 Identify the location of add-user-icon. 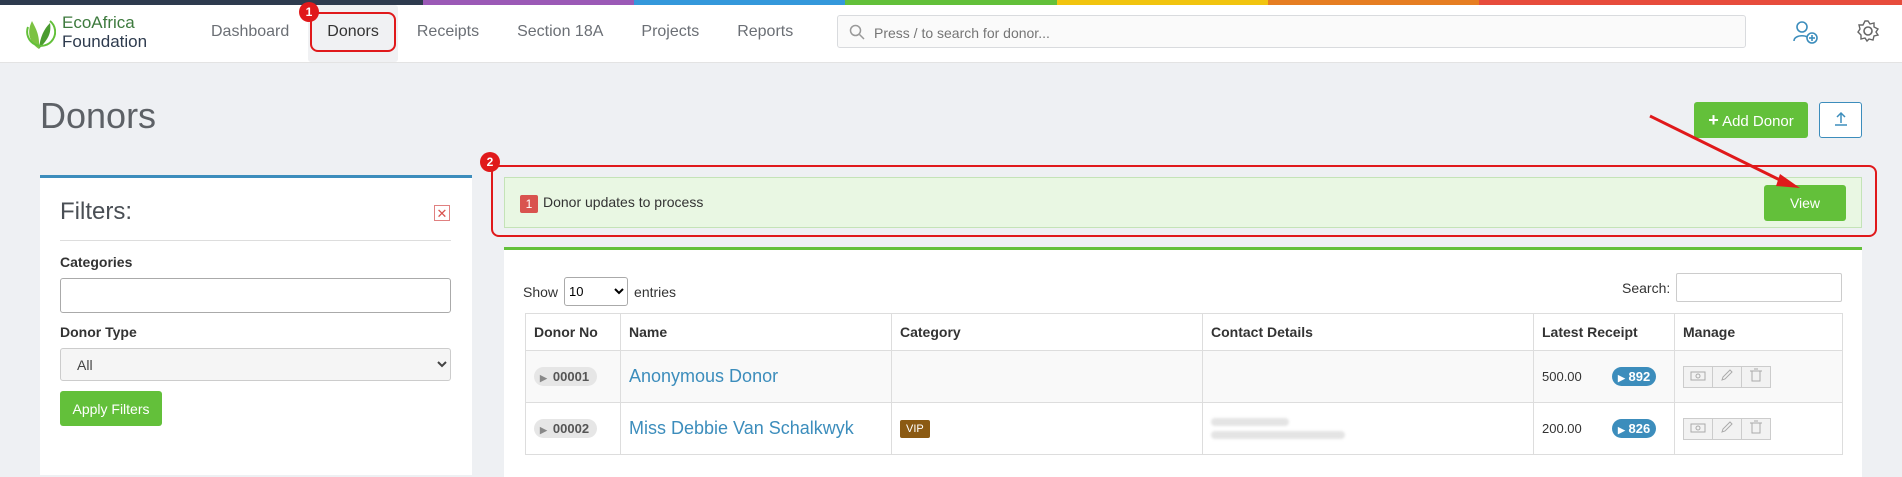
(1805, 32).